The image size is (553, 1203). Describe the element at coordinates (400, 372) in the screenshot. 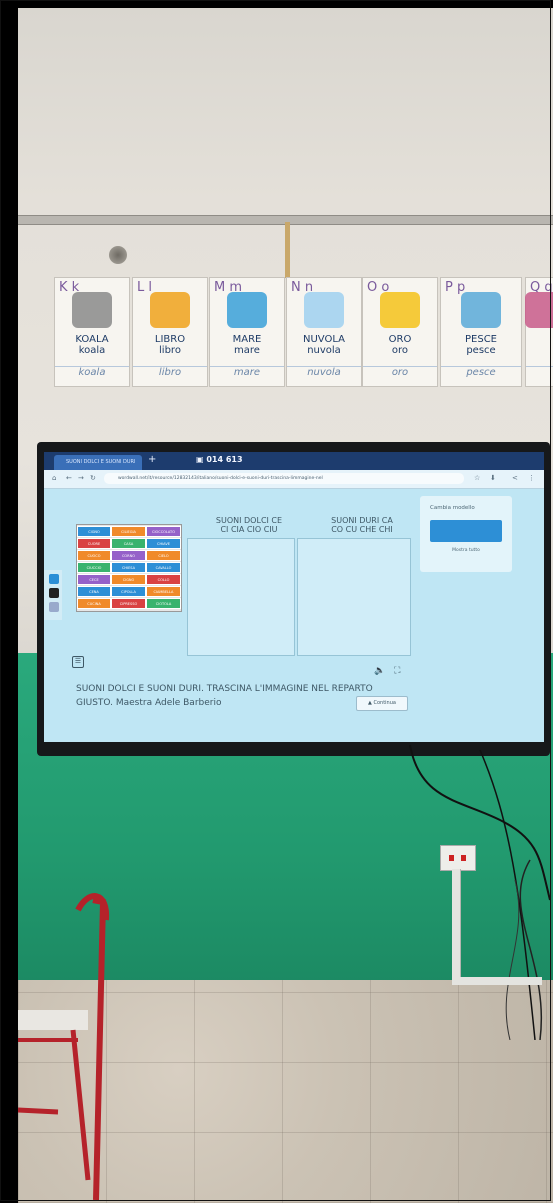

I see `card-word-cursive: oro` at that location.